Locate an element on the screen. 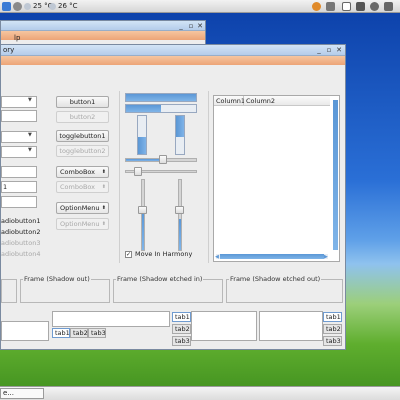 The height and width of the screenshot is (400, 400). mail-icon is located at coordinates (346, 6).